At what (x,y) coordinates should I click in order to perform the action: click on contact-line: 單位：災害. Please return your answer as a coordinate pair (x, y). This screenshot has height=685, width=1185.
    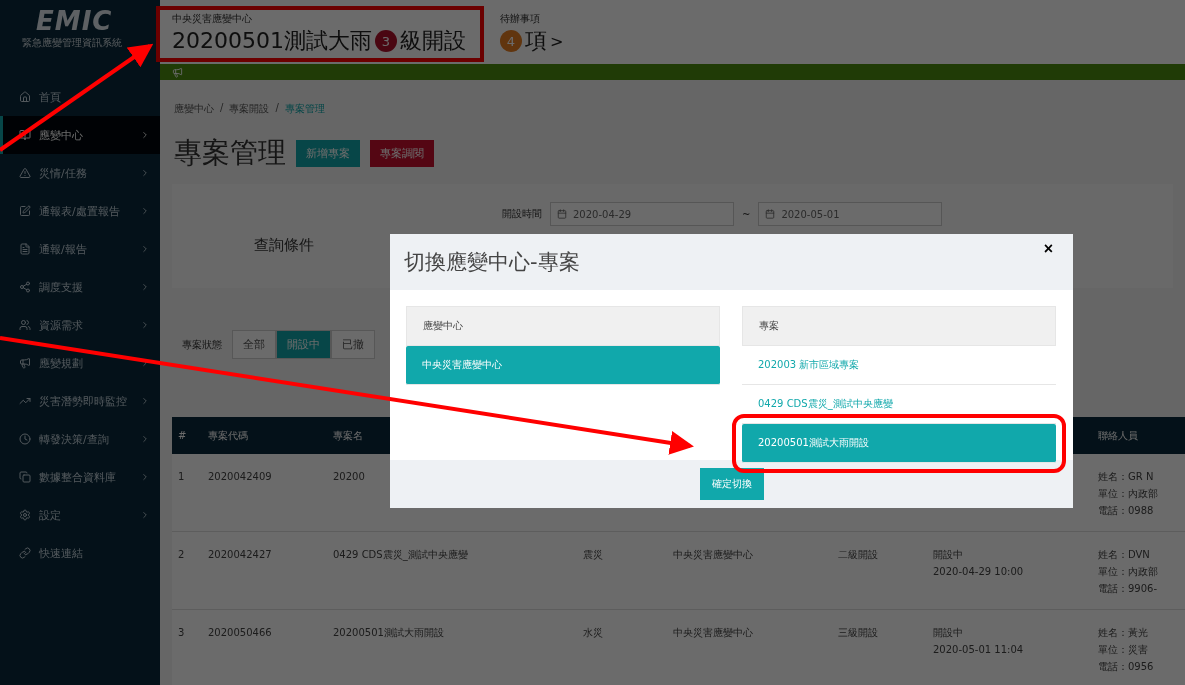
    Looking at the image, I should click on (1123, 650).